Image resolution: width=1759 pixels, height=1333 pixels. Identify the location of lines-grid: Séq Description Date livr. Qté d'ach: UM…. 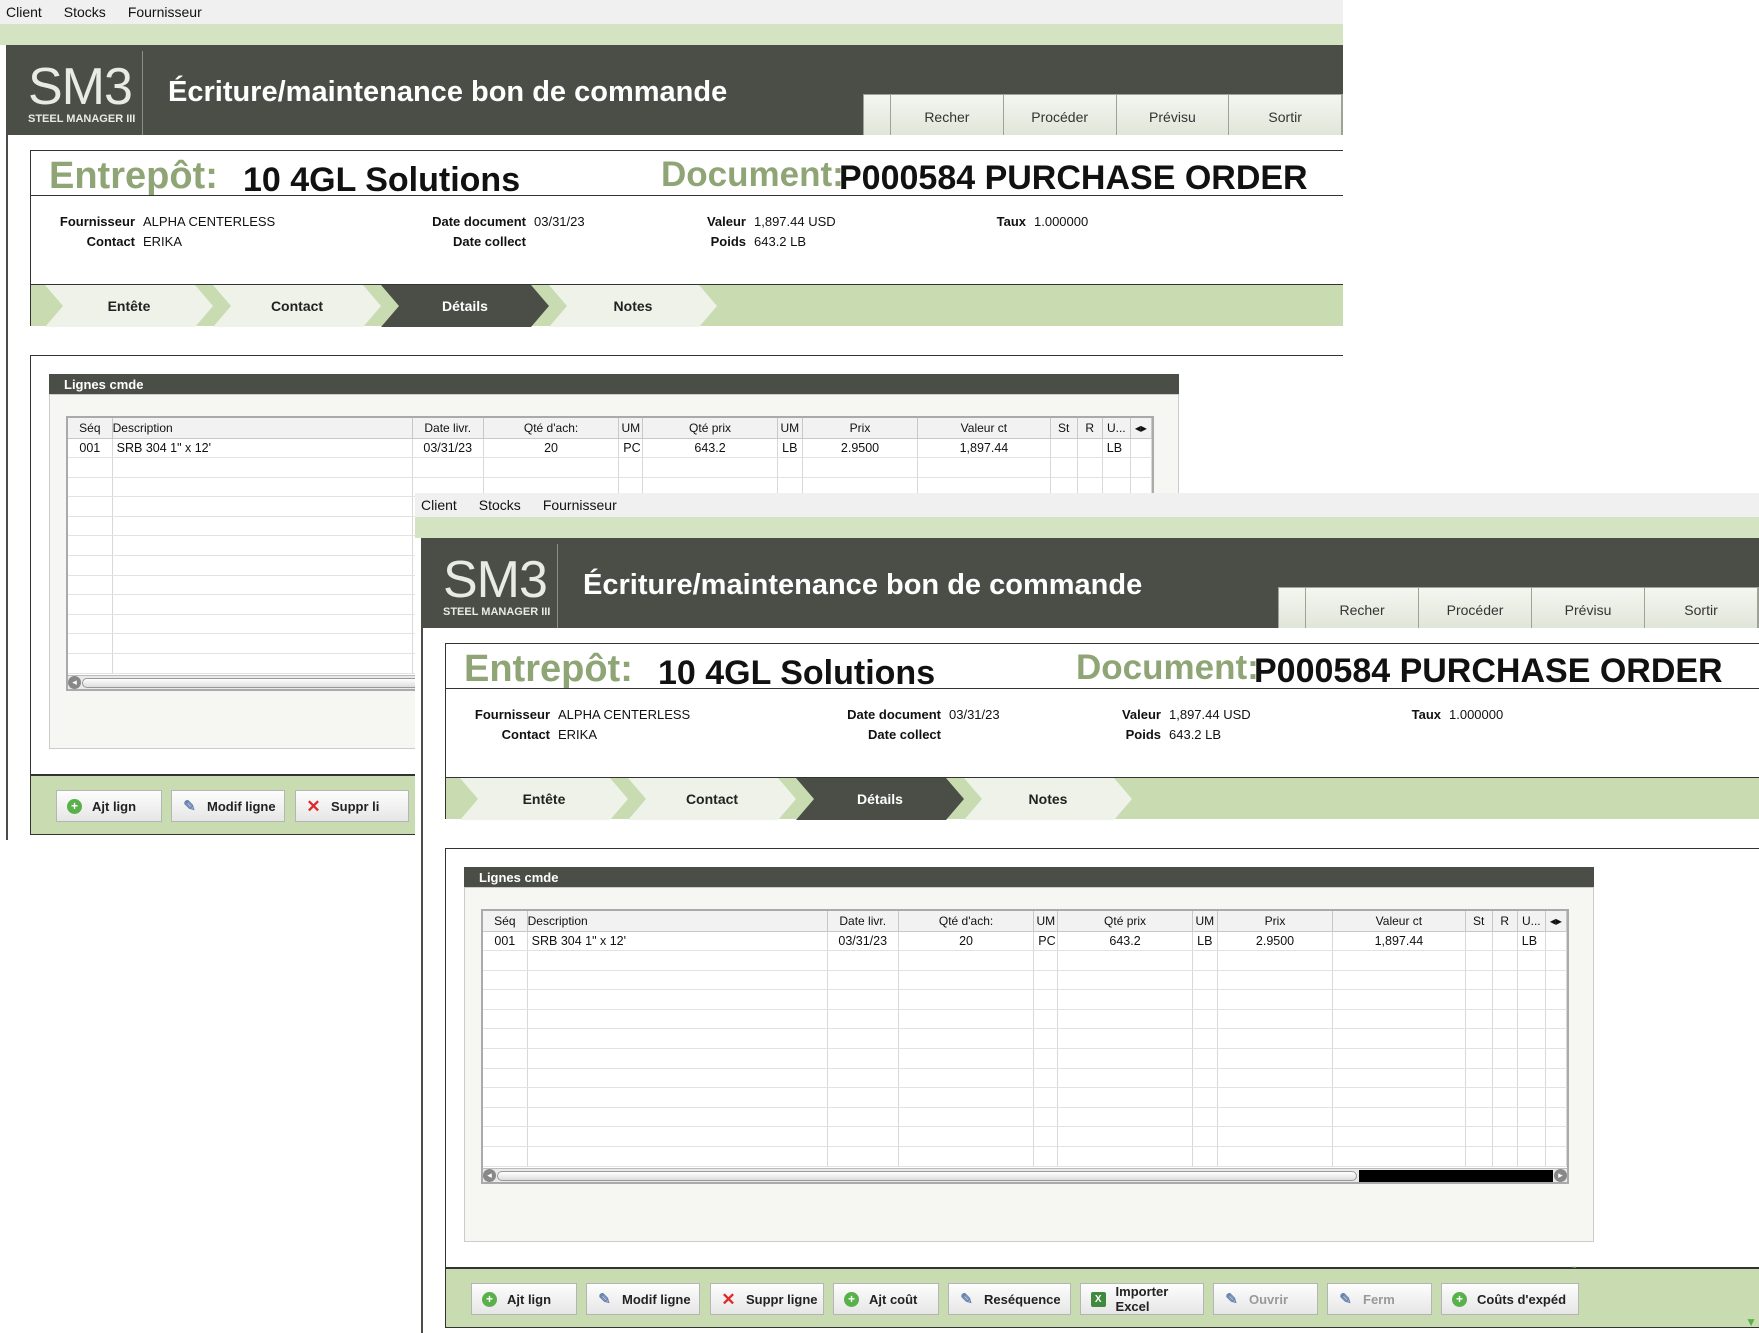
(1025, 1046).